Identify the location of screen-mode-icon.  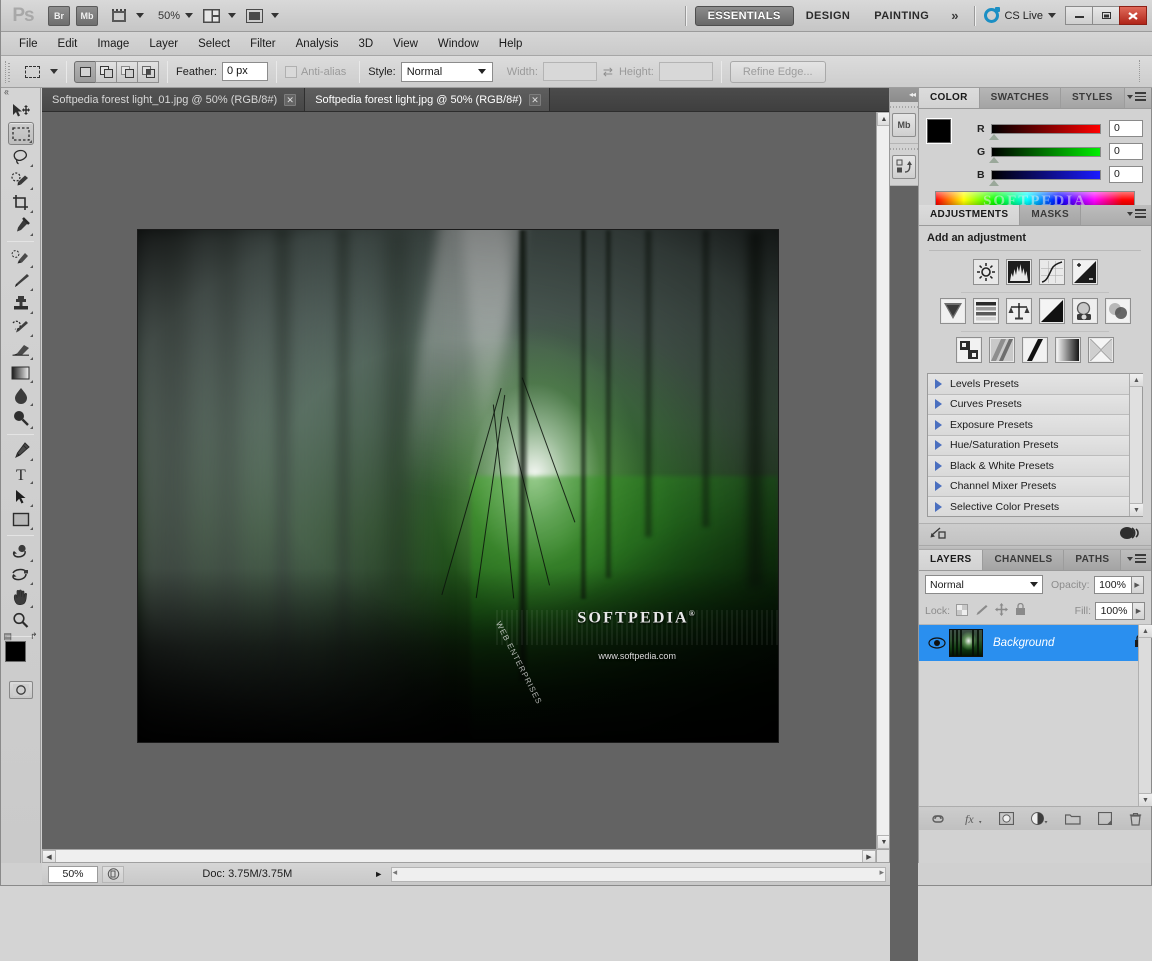
(254, 16).